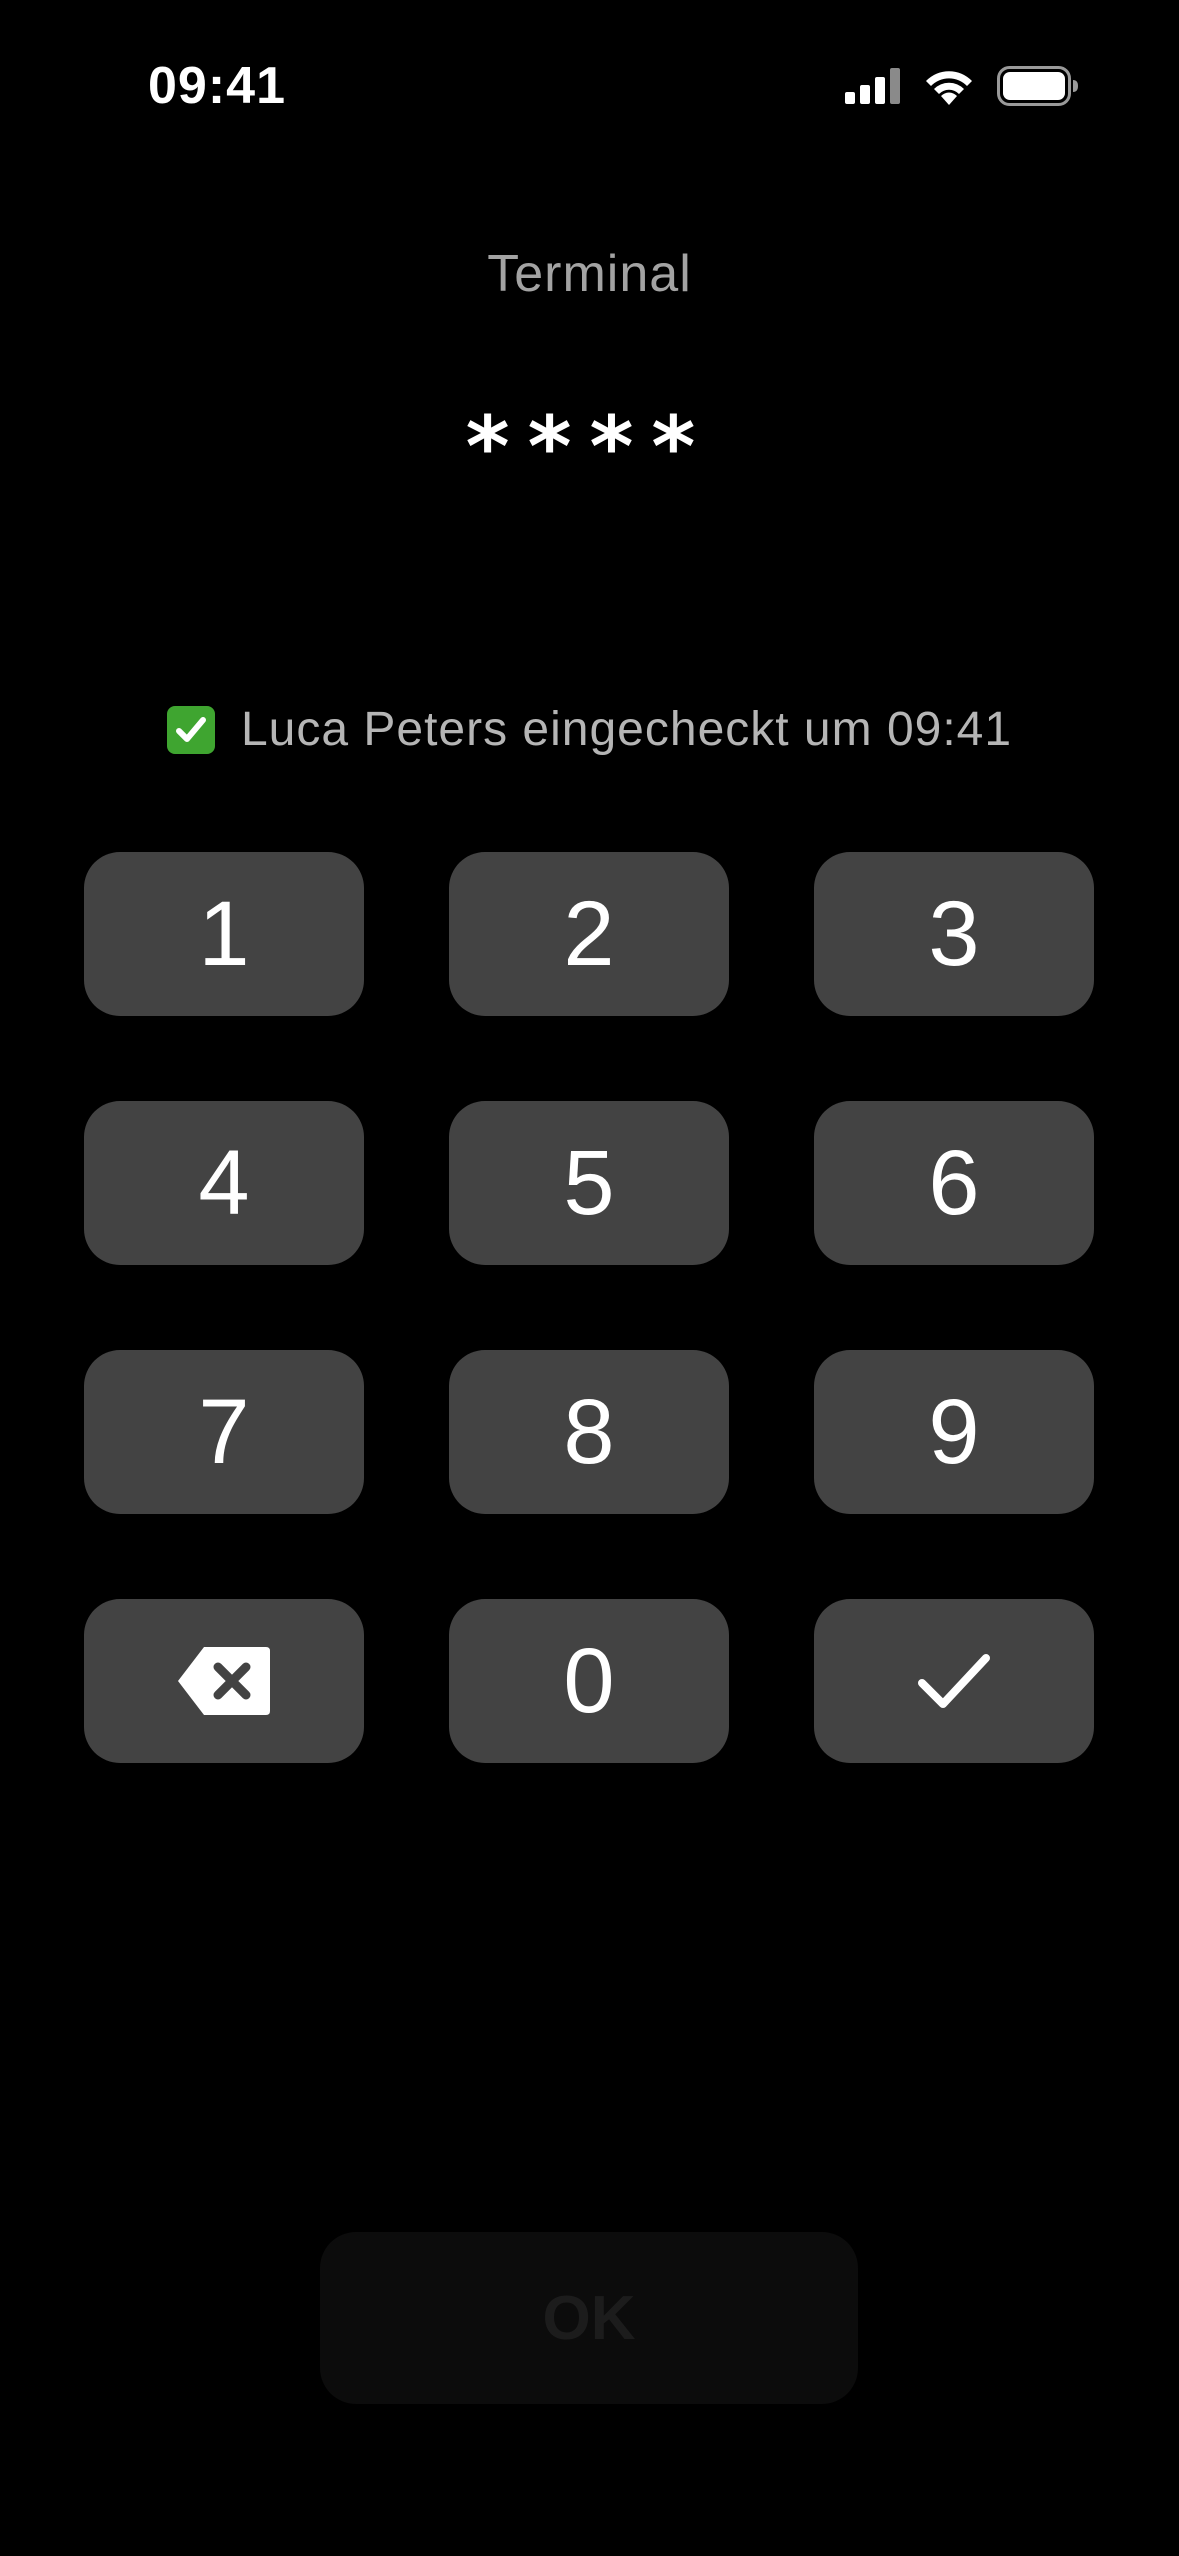 Image resolution: width=1179 pixels, height=2556 pixels. Describe the element at coordinates (217, 86) in the screenshot. I see `status-time: 09:41` at that location.